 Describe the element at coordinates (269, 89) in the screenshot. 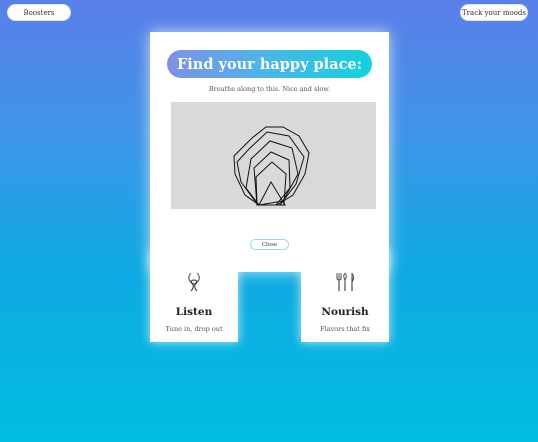

I see `modal-subtitle: Breathe along to this. Nice and slow.` at that location.